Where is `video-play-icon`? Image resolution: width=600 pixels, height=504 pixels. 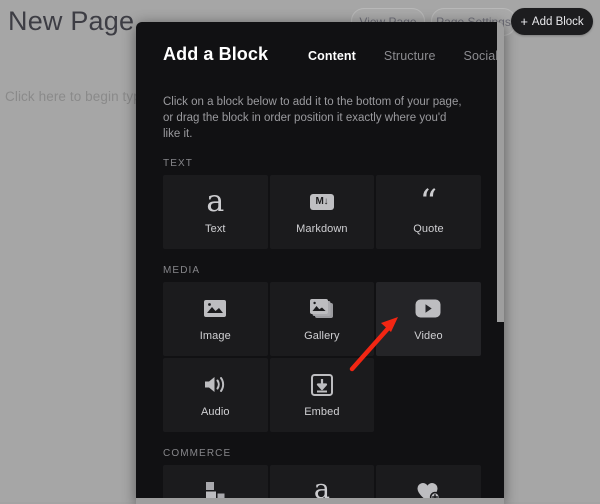 video-play-icon is located at coordinates (428, 309).